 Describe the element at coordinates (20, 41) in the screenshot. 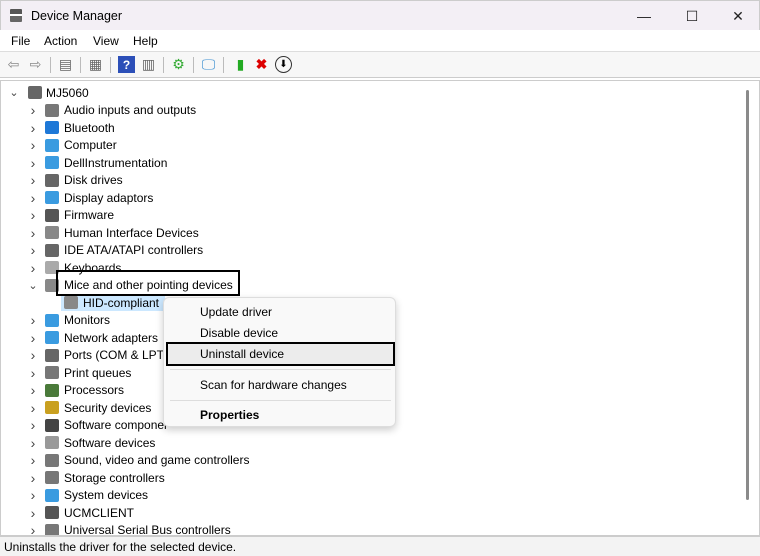

I see `menu-file: File` at that location.